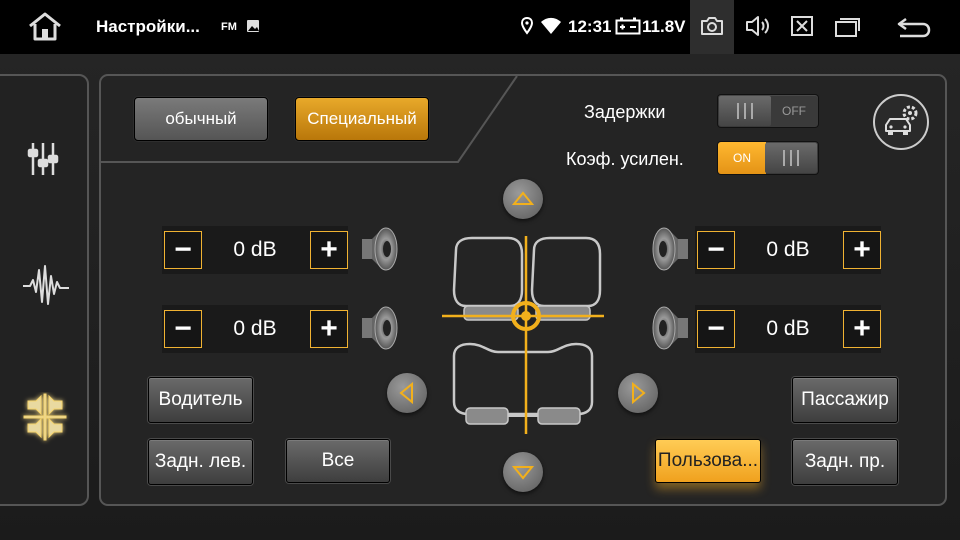  I want to click on balance-right-button, so click(638, 393).